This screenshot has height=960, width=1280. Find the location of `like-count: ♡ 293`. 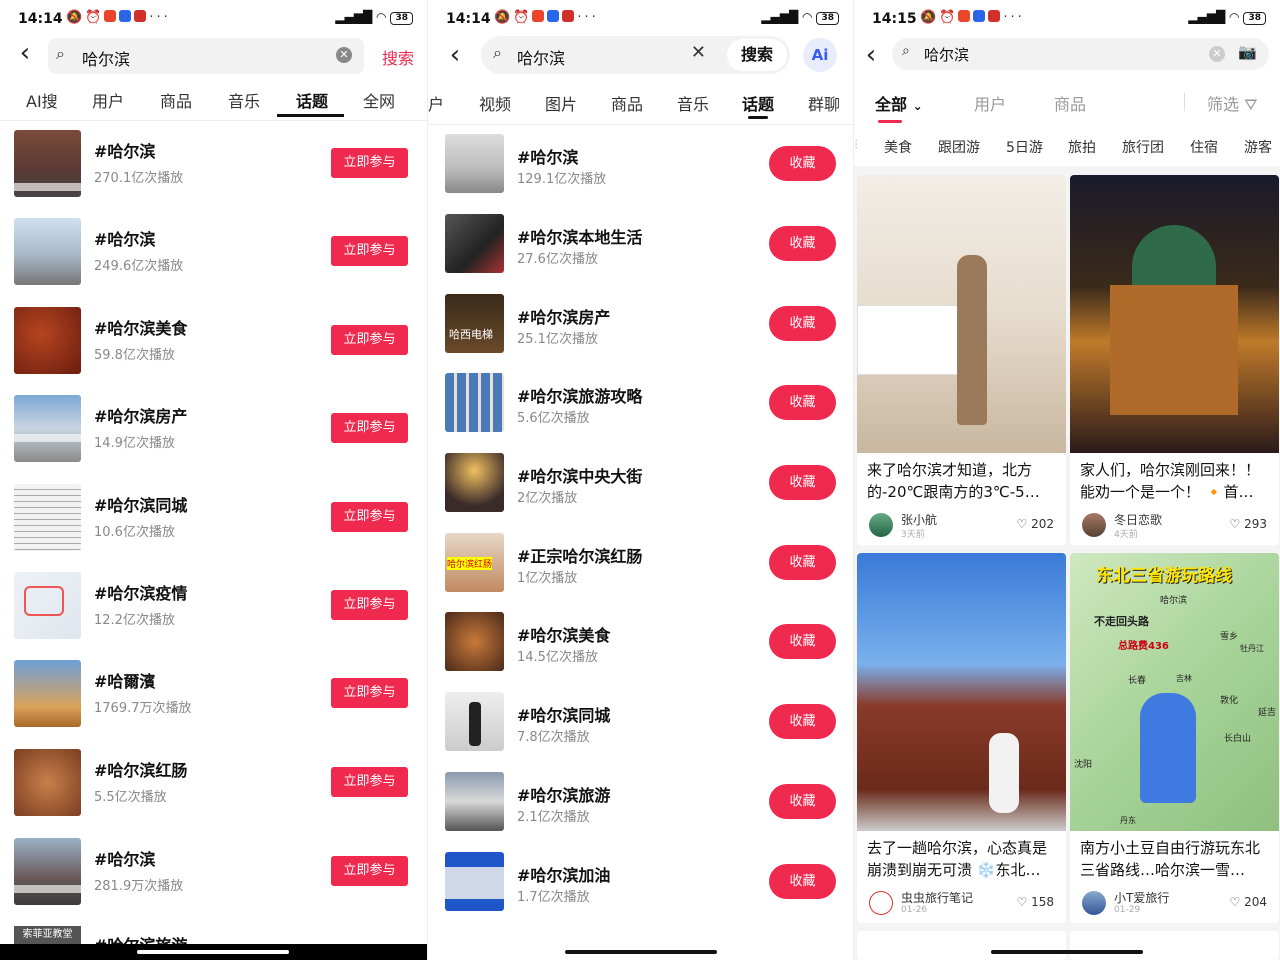

like-count: ♡ 293 is located at coordinates (1248, 524).